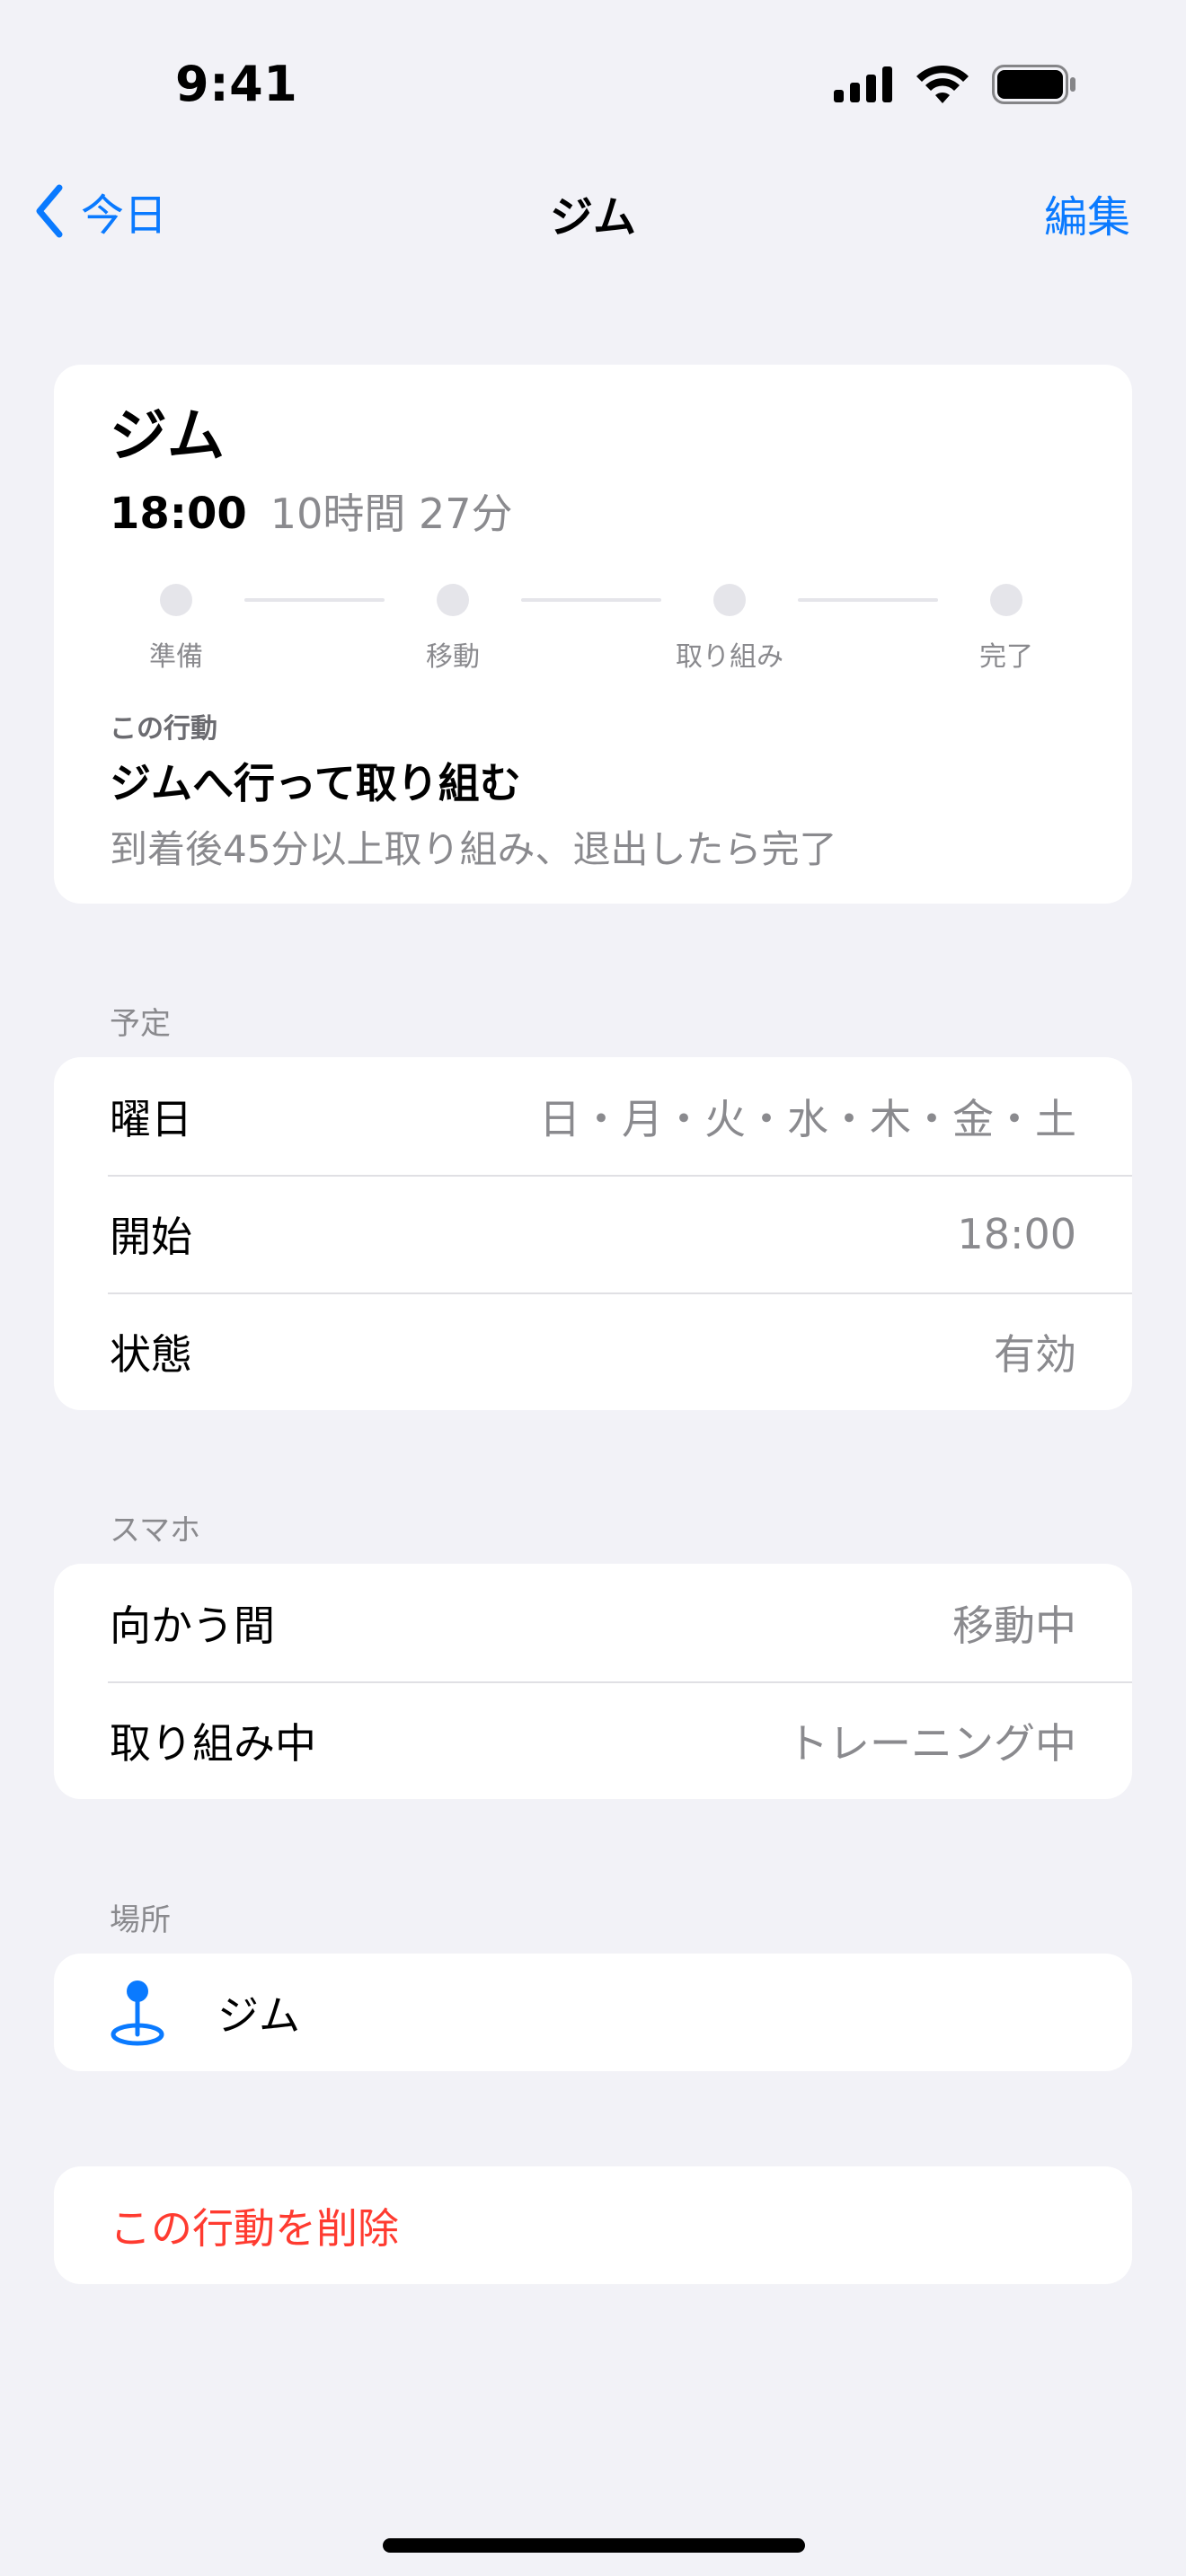 Image resolution: width=1186 pixels, height=2576 pixels. Describe the element at coordinates (140, 1920) in the screenshot. I see `location-header: 場所` at that location.